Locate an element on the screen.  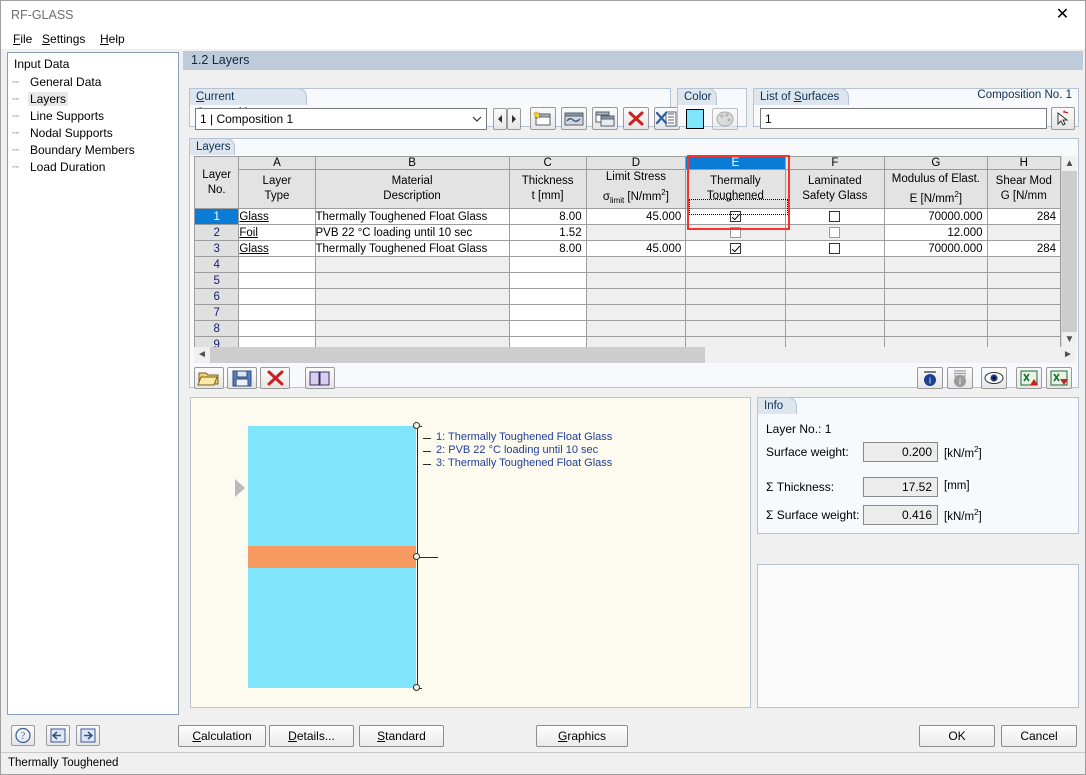
cancel-button: Cancel is located at coordinates (1039, 736).